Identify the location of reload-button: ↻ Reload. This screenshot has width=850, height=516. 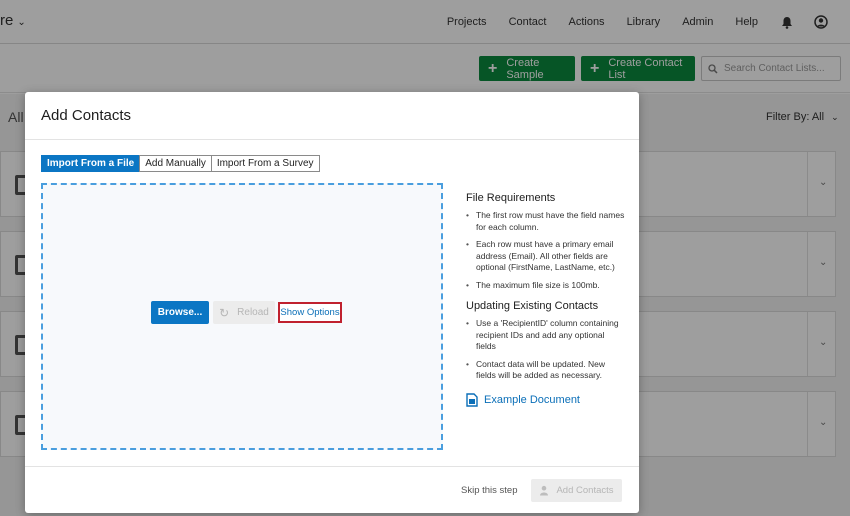
(244, 312).